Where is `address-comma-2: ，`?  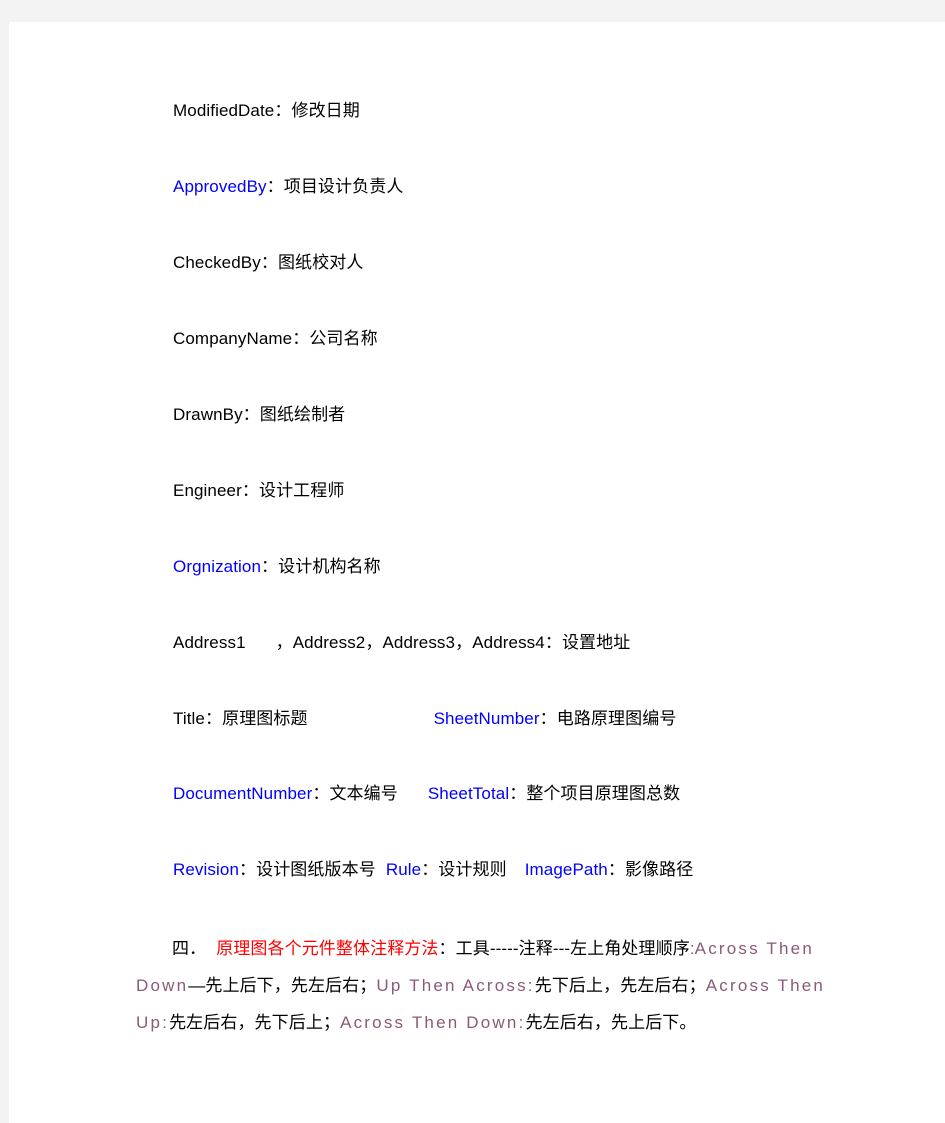 address-comma-2: ， is located at coordinates (374, 642).